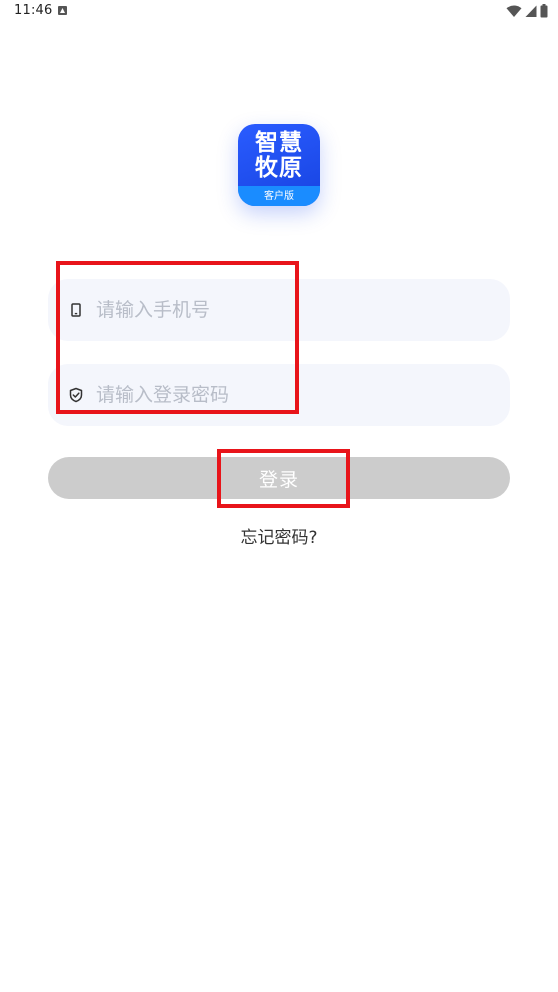 The height and width of the screenshot is (992, 558). I want to click on shield-check-icon, so click(76, 395).